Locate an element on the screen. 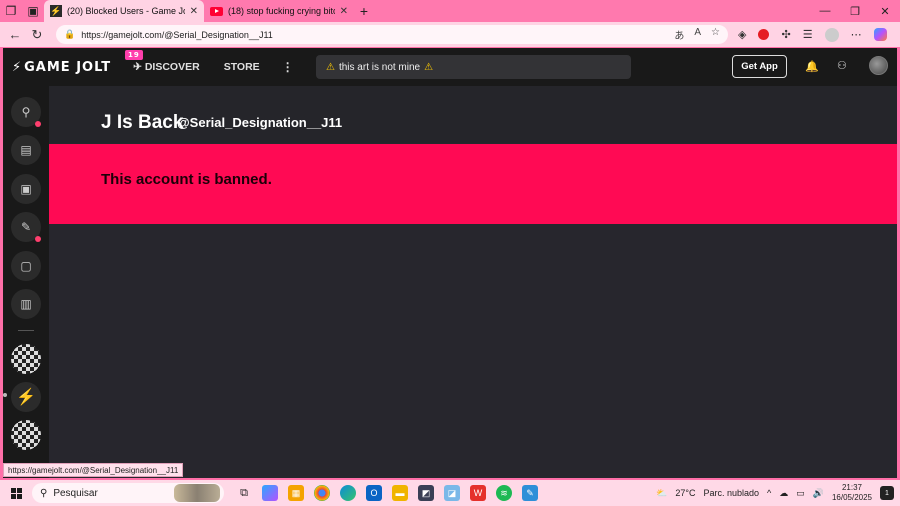  quests-unread-dot is located at coordinates (38, 239).